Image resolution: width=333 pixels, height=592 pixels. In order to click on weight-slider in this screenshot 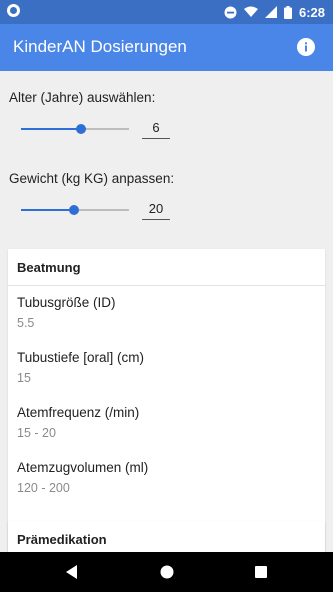, I will do `click(75, 210)`.